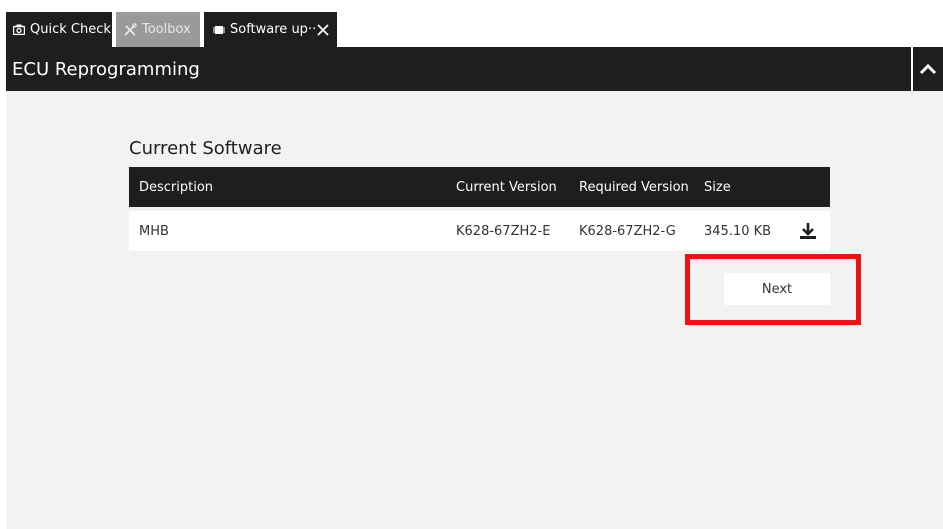  What do you see at coordinates (627, 231) in the screenshot?
I see `cell-required-version: K628-67ZH2-G` at bounding box center [627, 231].